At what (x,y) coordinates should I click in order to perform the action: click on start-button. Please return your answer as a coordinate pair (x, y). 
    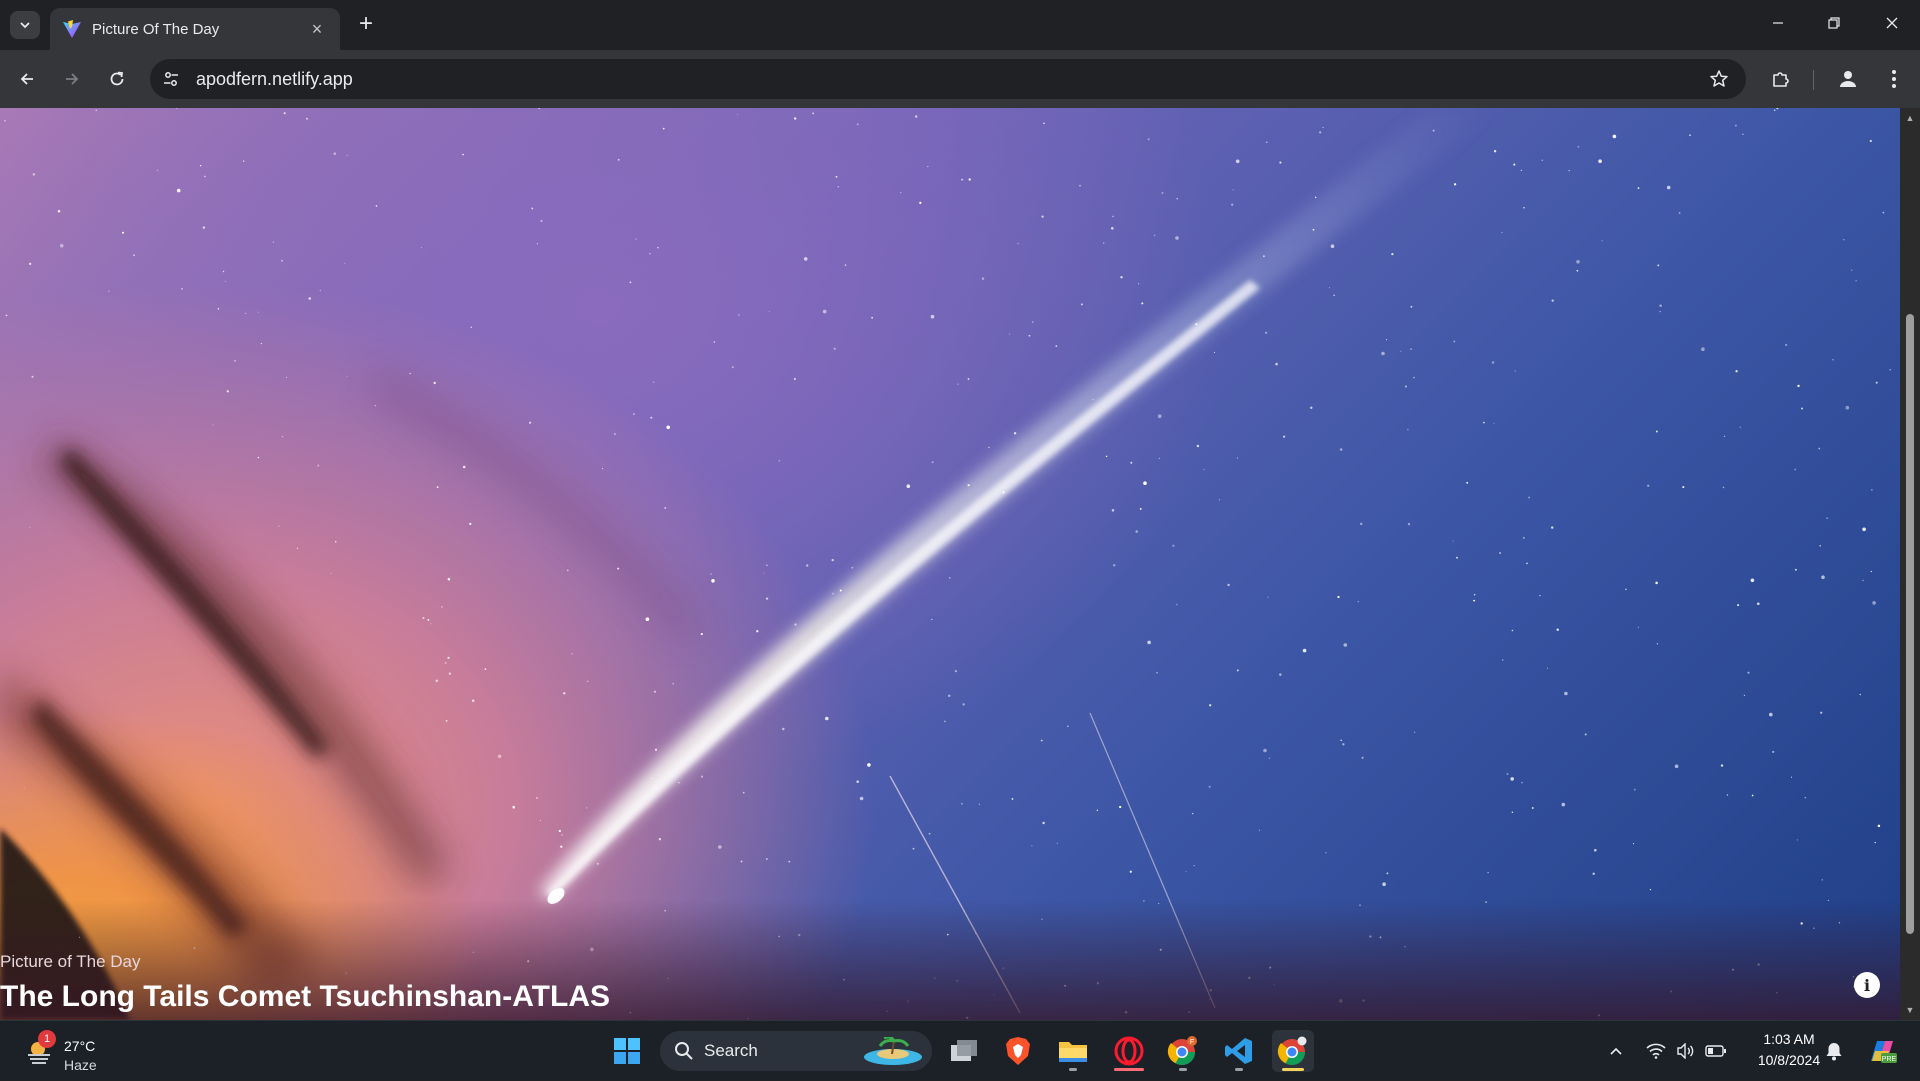
    Looking at the image, I should click on (627, 1051).